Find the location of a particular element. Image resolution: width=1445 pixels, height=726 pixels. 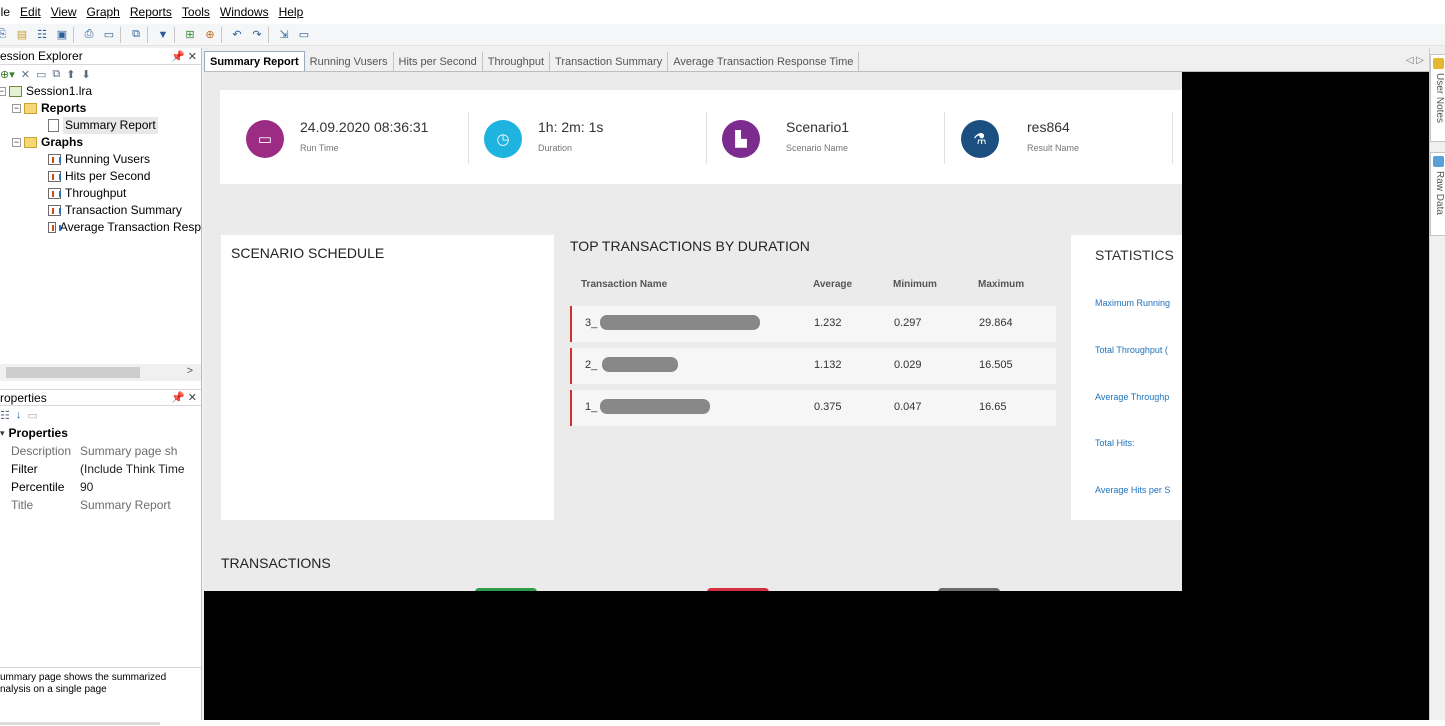

top-transactions-title: TOP TRANSACTIONS BY DURATION is located at coordinates (690, 246).